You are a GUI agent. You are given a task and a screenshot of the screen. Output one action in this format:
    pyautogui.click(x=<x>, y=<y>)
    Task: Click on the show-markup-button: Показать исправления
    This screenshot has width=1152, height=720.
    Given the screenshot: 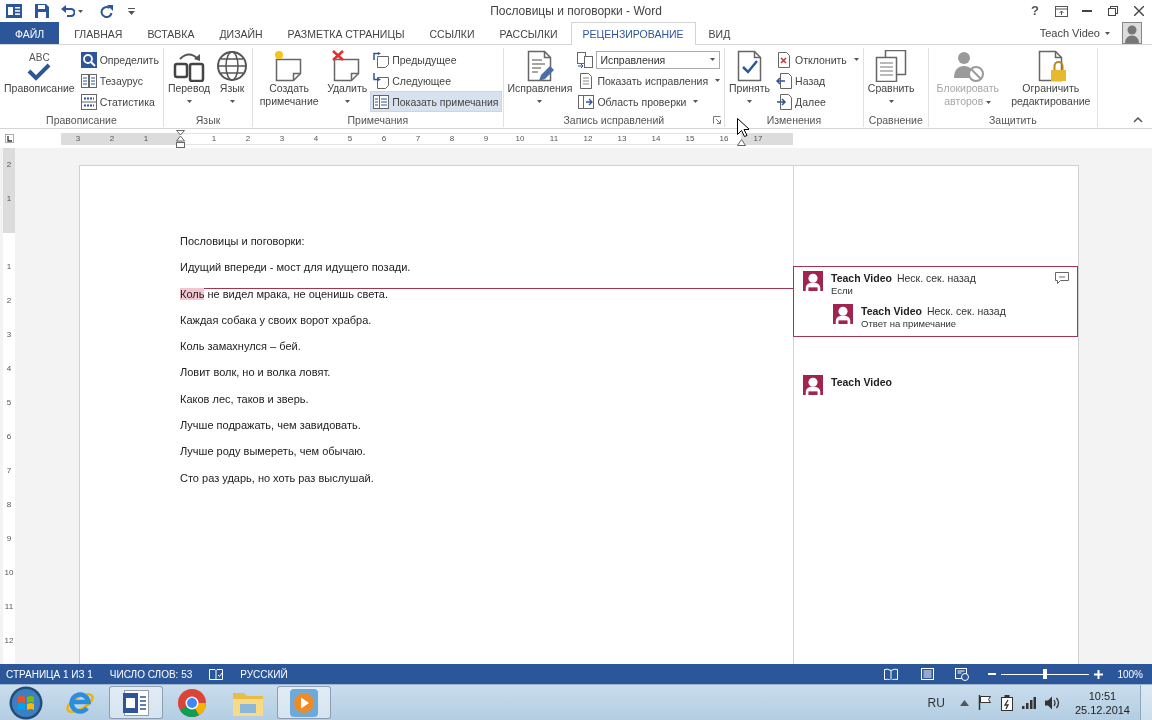 What is the action you would take?
    pyautogui.click(x=649, y=80)
    